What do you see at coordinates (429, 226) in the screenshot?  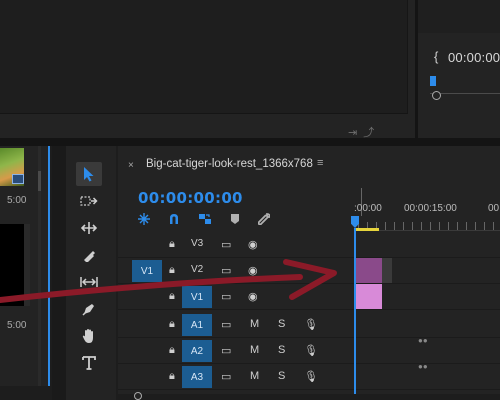 I see `time-ruler` at bounding box center [429, 226].